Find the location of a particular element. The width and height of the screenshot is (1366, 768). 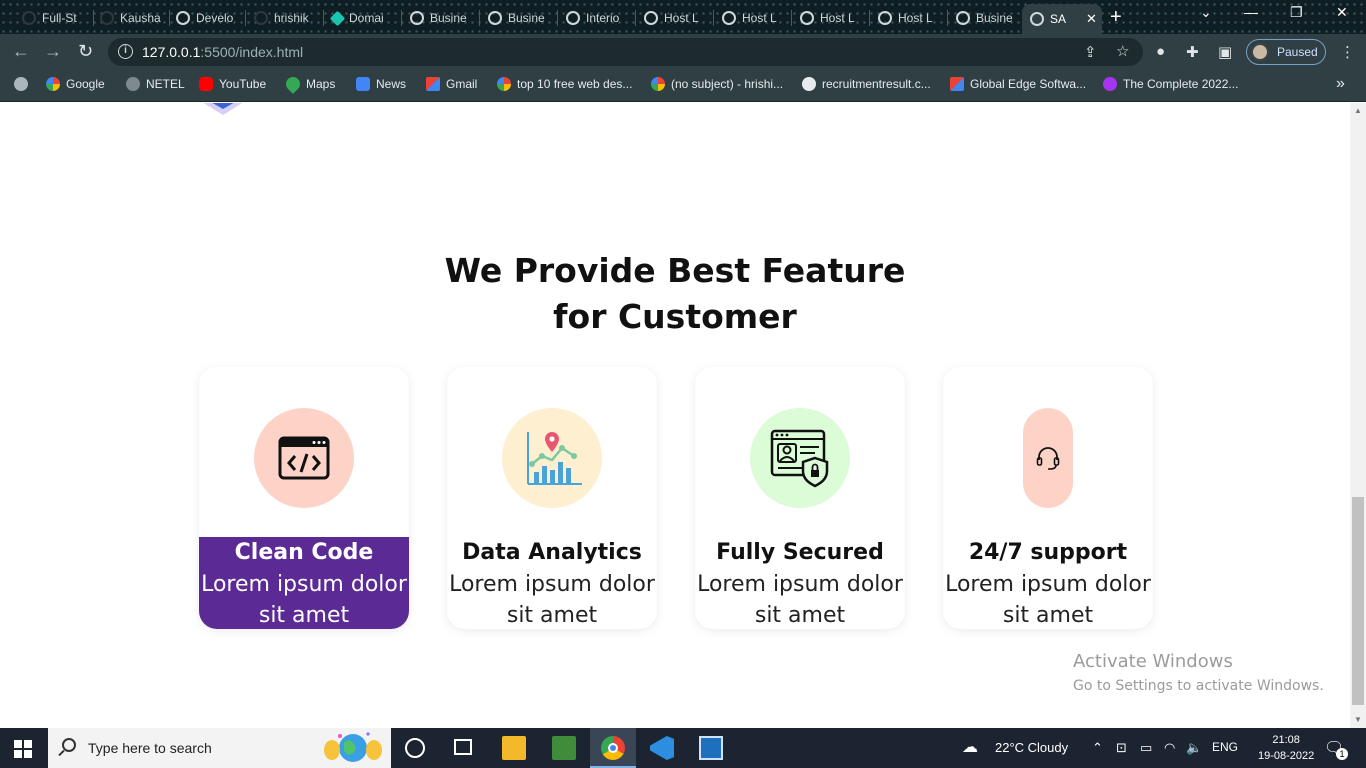

language-indicator: ENG is located at coordinates (1225, 747).